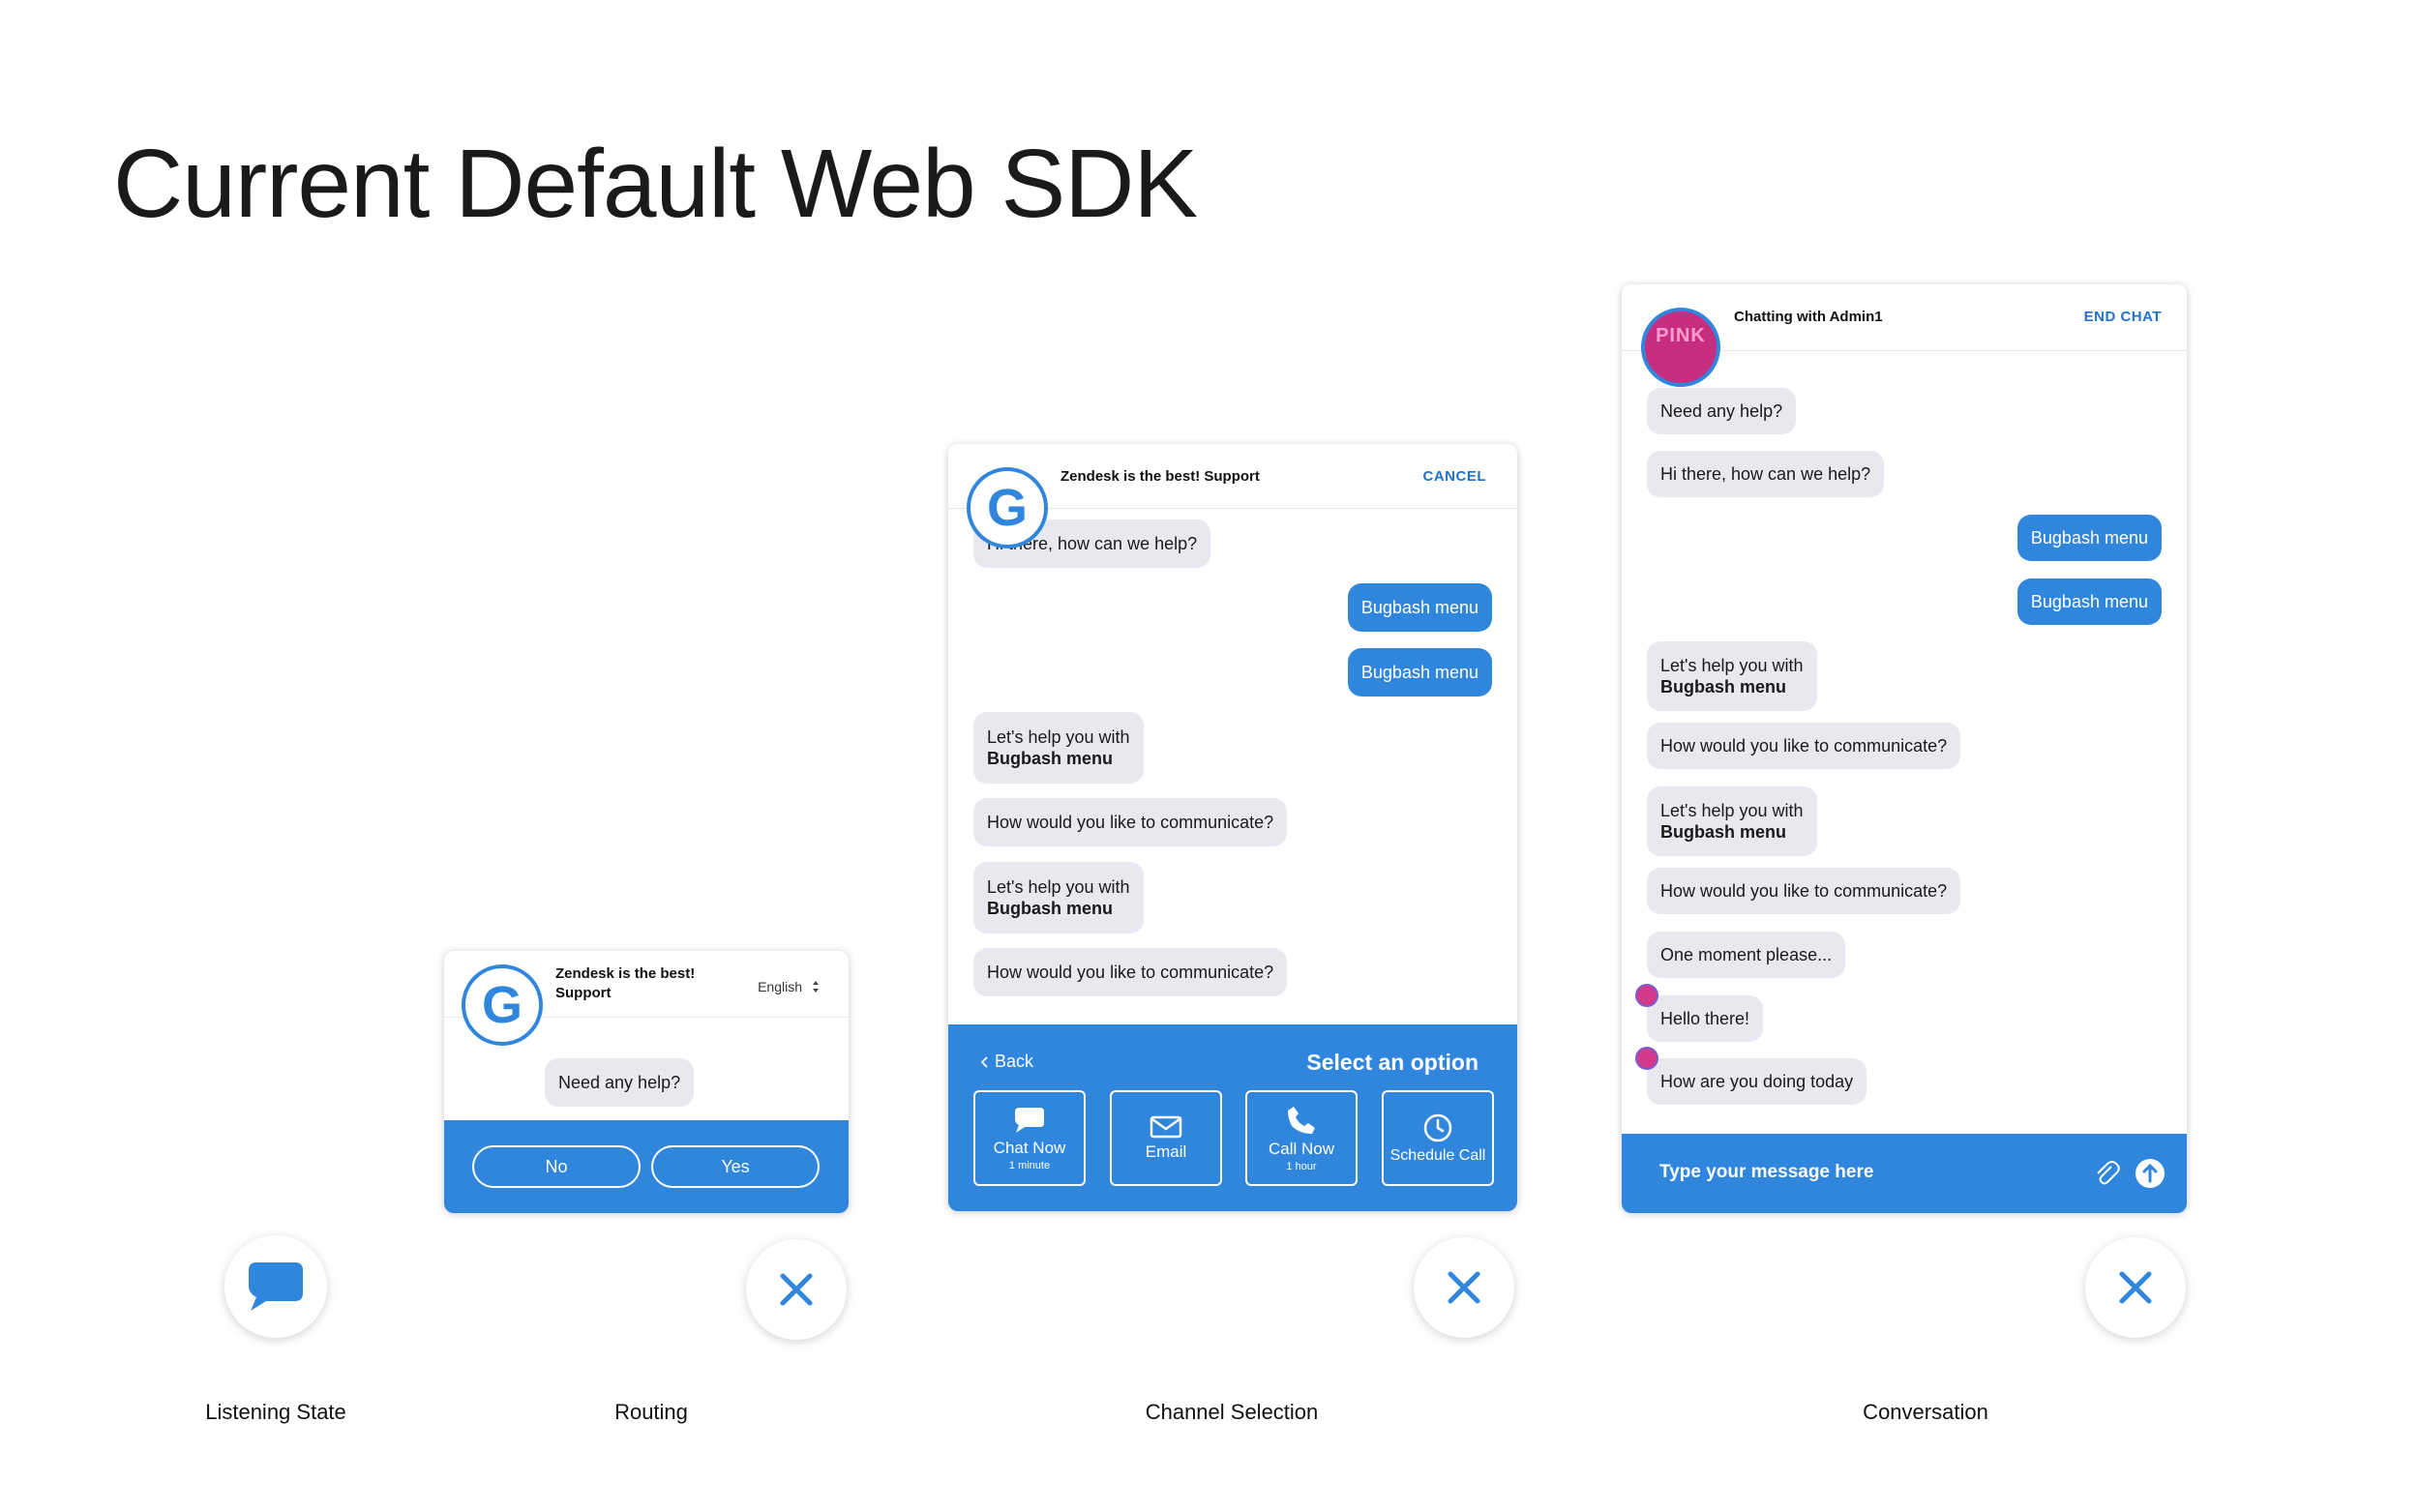 The image size is (2419, 1512). Describe the element at coordinates (1160, 476) in the screenshot. I see `channel-header-title: Zendesk is the best! Support` at that location.